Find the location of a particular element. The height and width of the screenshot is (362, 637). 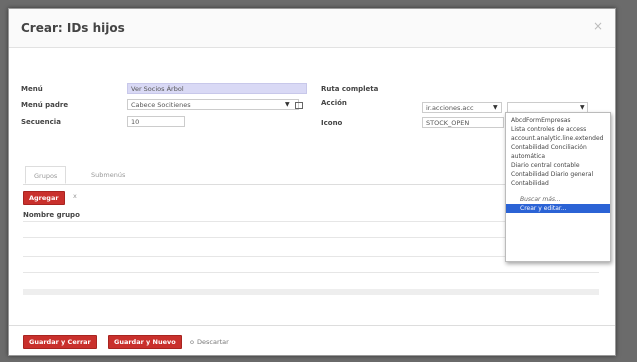

column-header-group-name: Nombre grupo is located at coordinates (51, 215).